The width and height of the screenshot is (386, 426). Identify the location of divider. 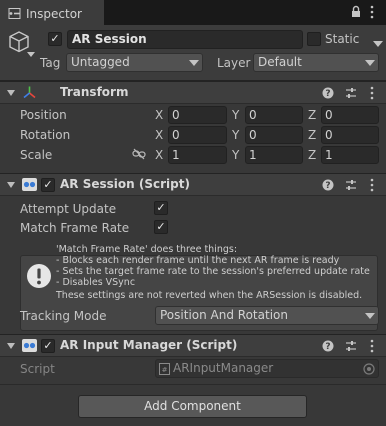
(193, 384).